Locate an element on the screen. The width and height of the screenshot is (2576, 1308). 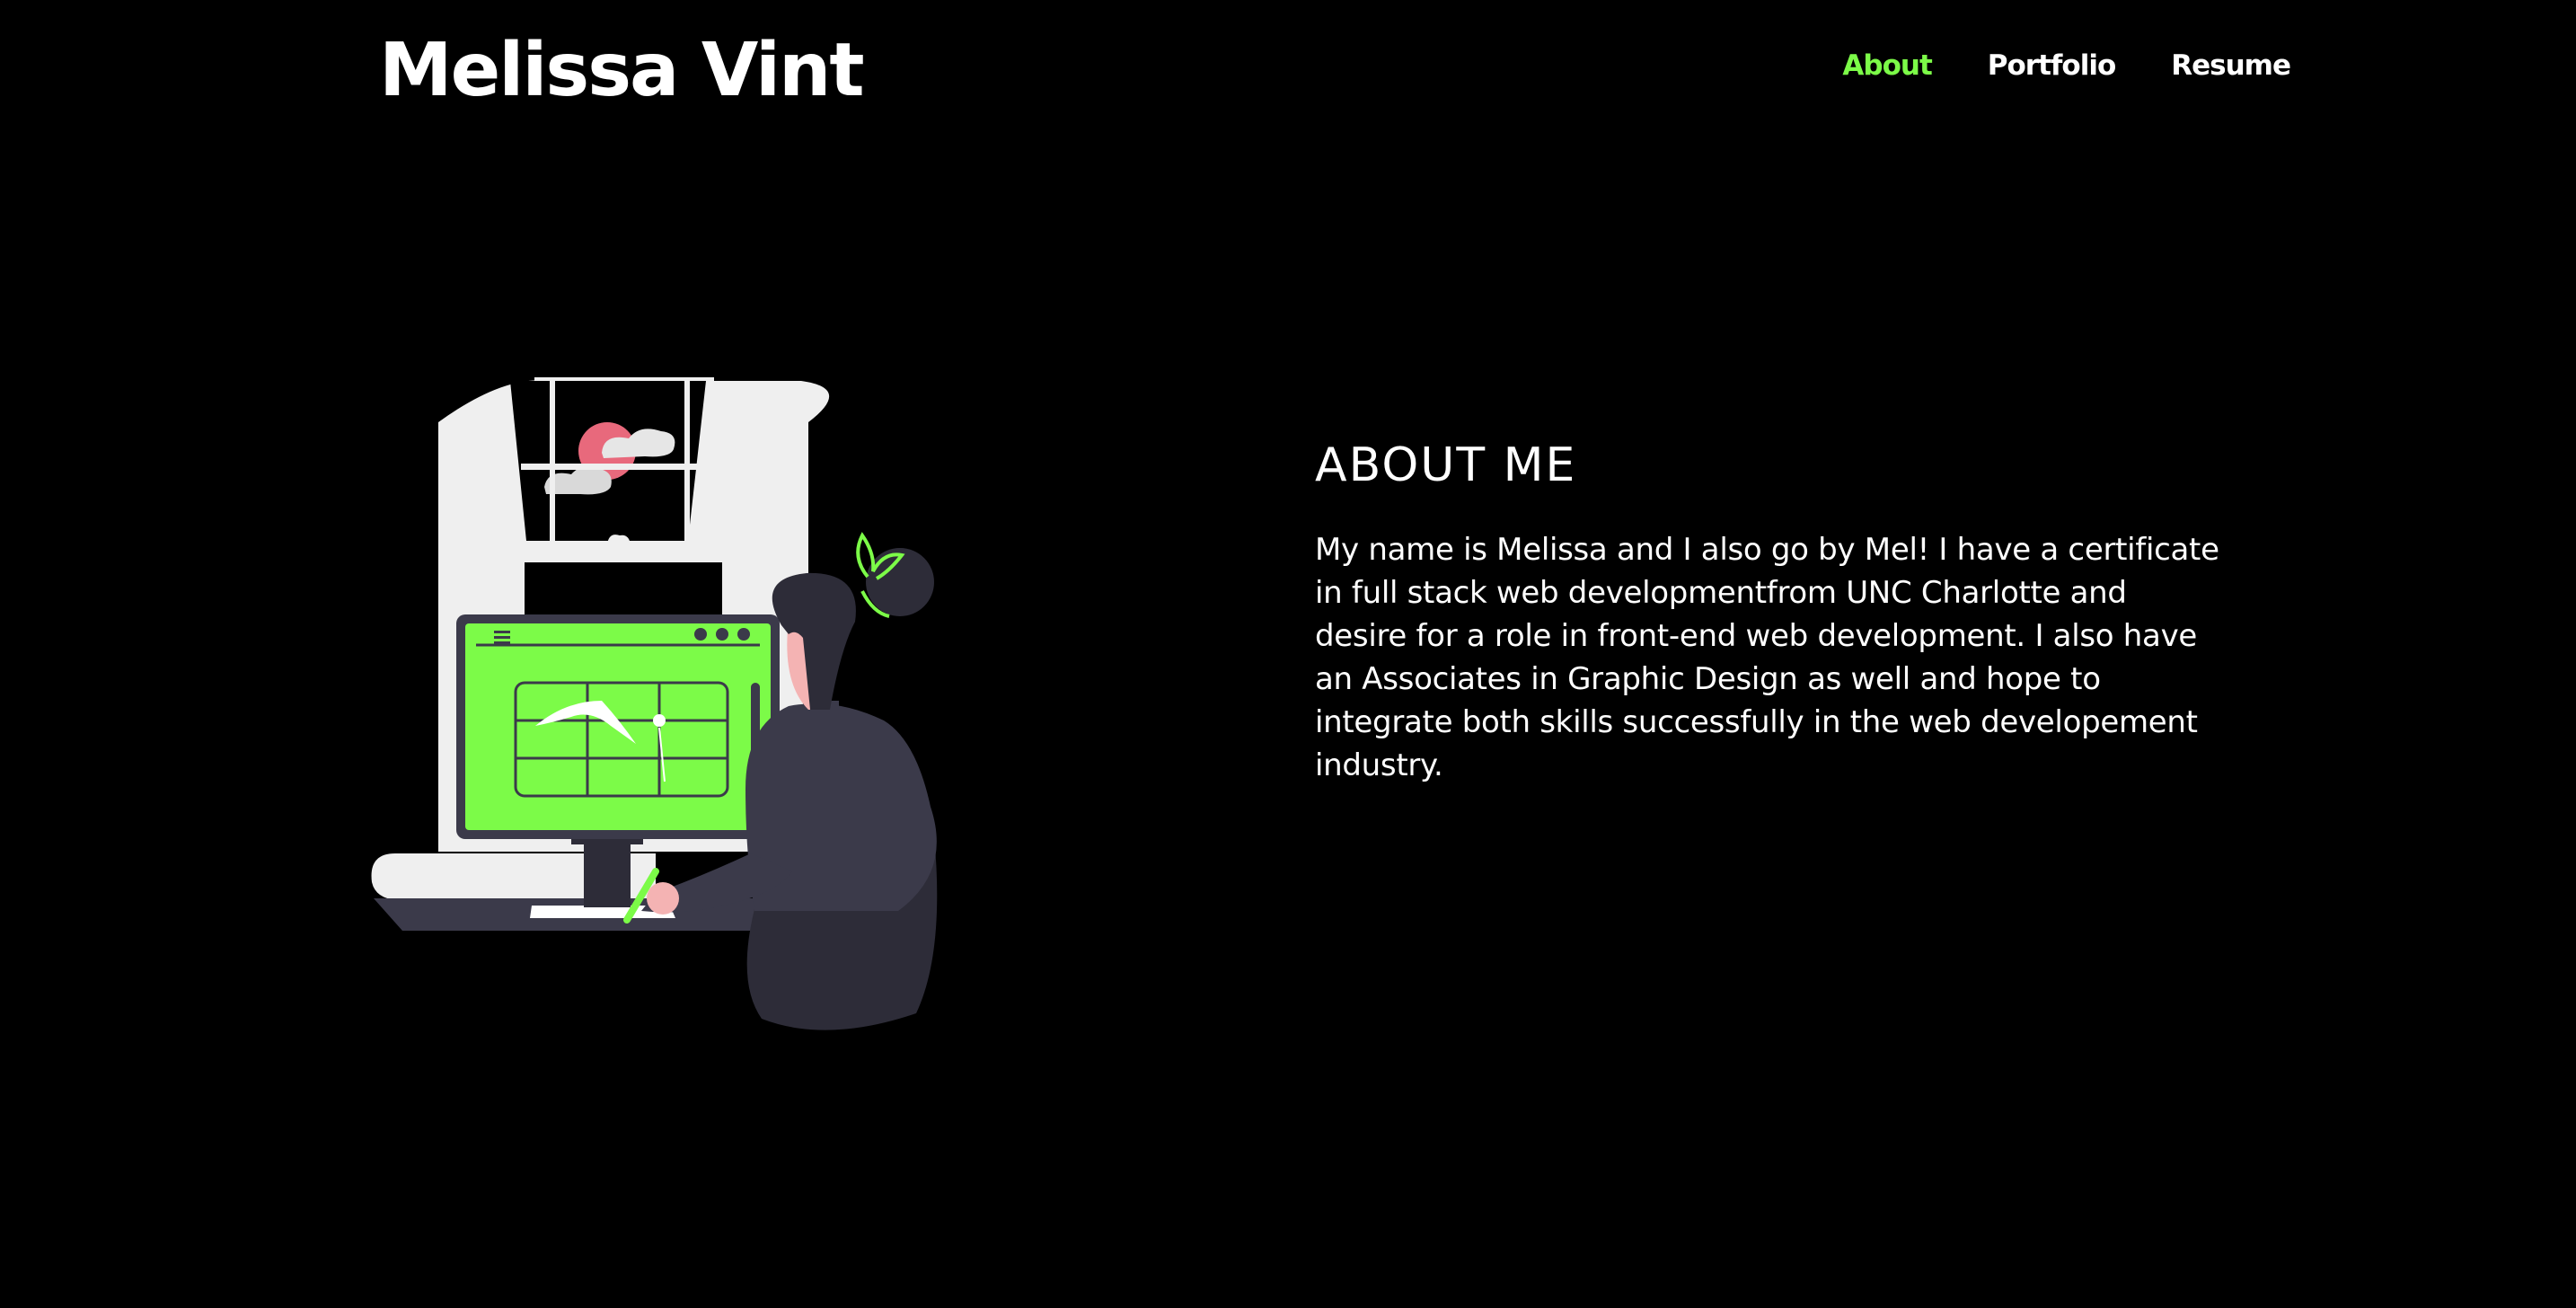
nav-link-about: About is located at coordinates (1887, 65).